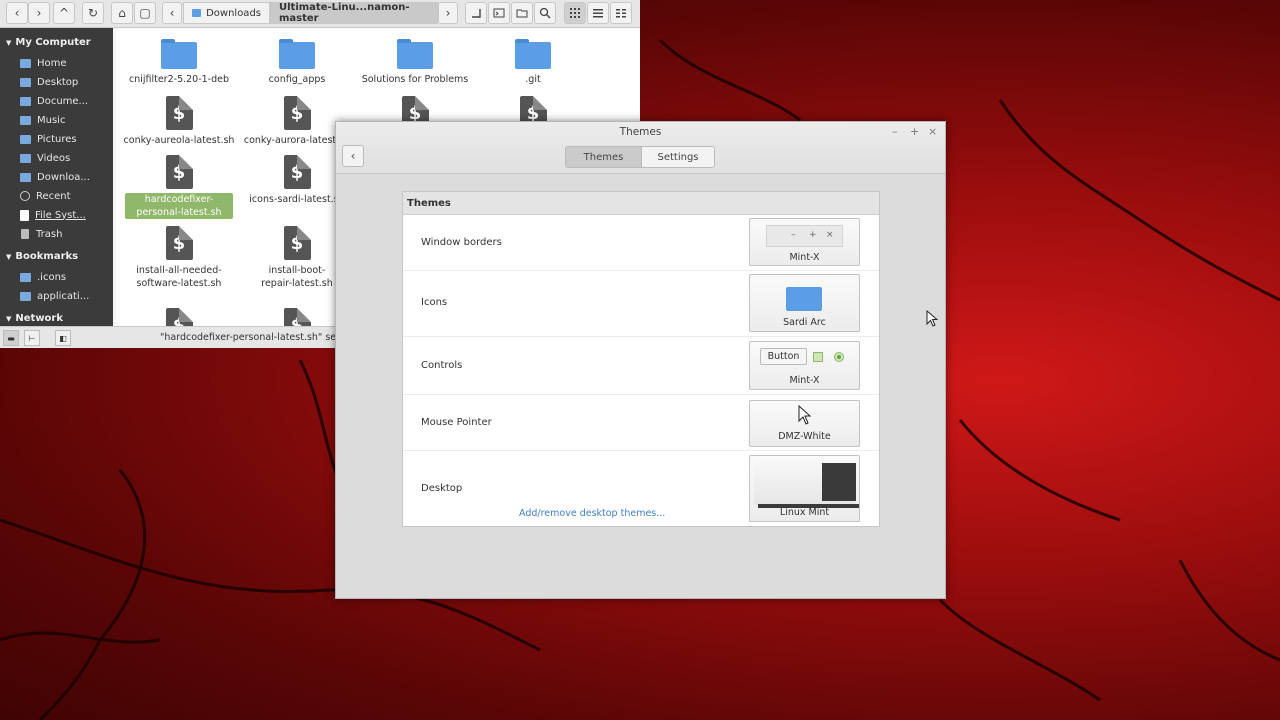 This screenshot has height=720, width=1280. What do you see at coordinates (179, 79) in the screenshot?
I see `file-label: cnijfilter2-5.20-1-deb` at bounding box center [179, 79].